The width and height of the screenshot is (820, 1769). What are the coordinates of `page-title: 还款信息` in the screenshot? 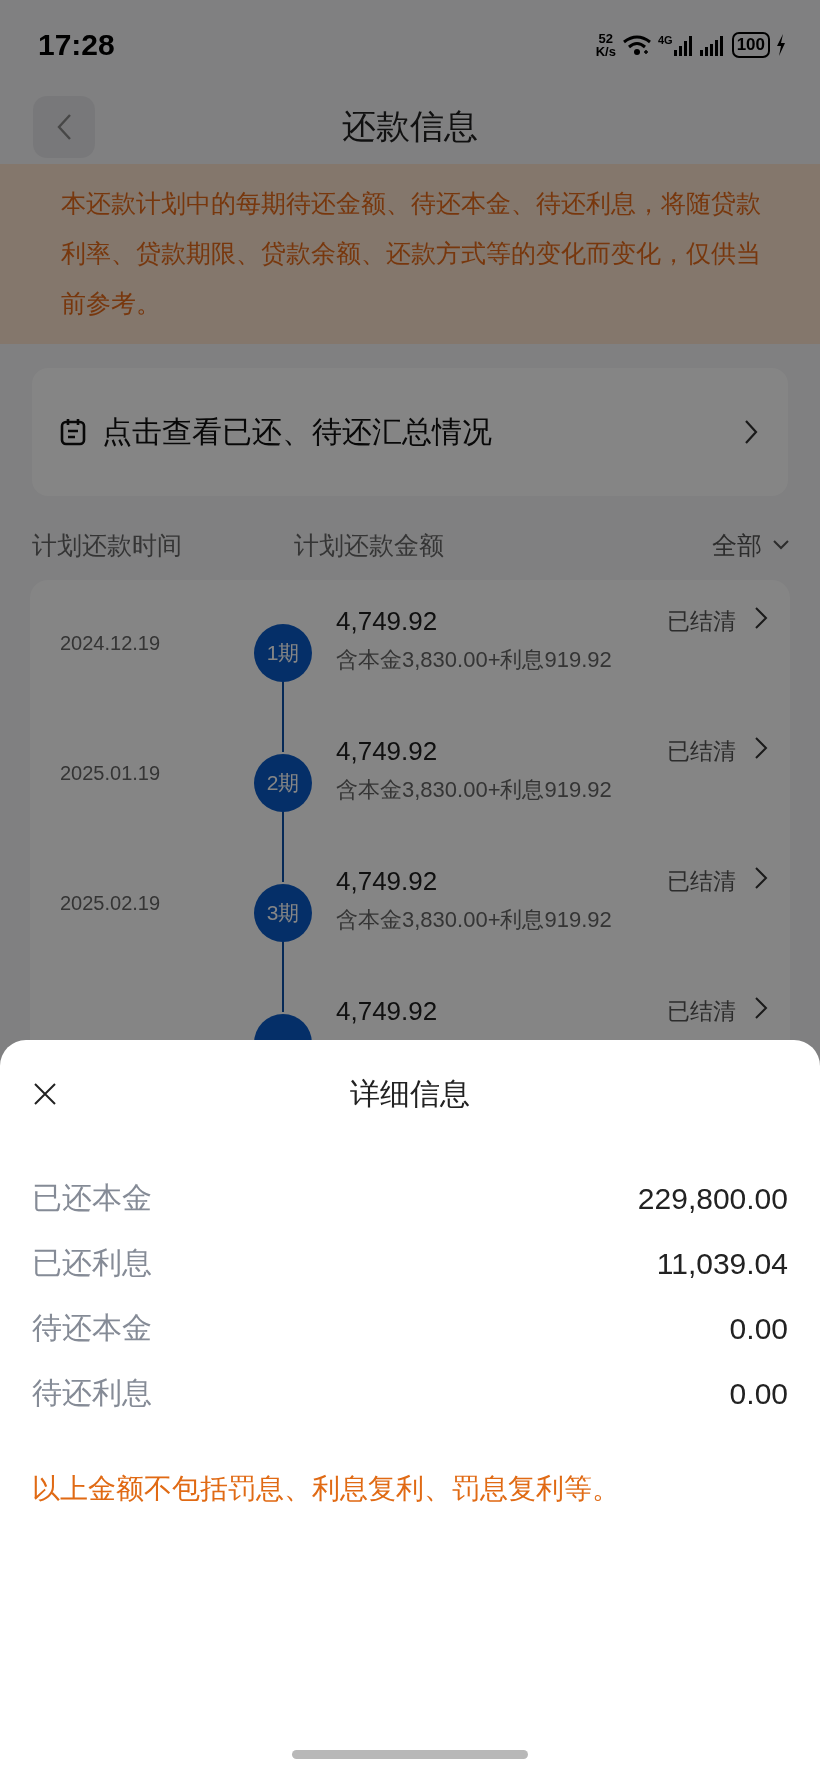 It's located at (410, 126).